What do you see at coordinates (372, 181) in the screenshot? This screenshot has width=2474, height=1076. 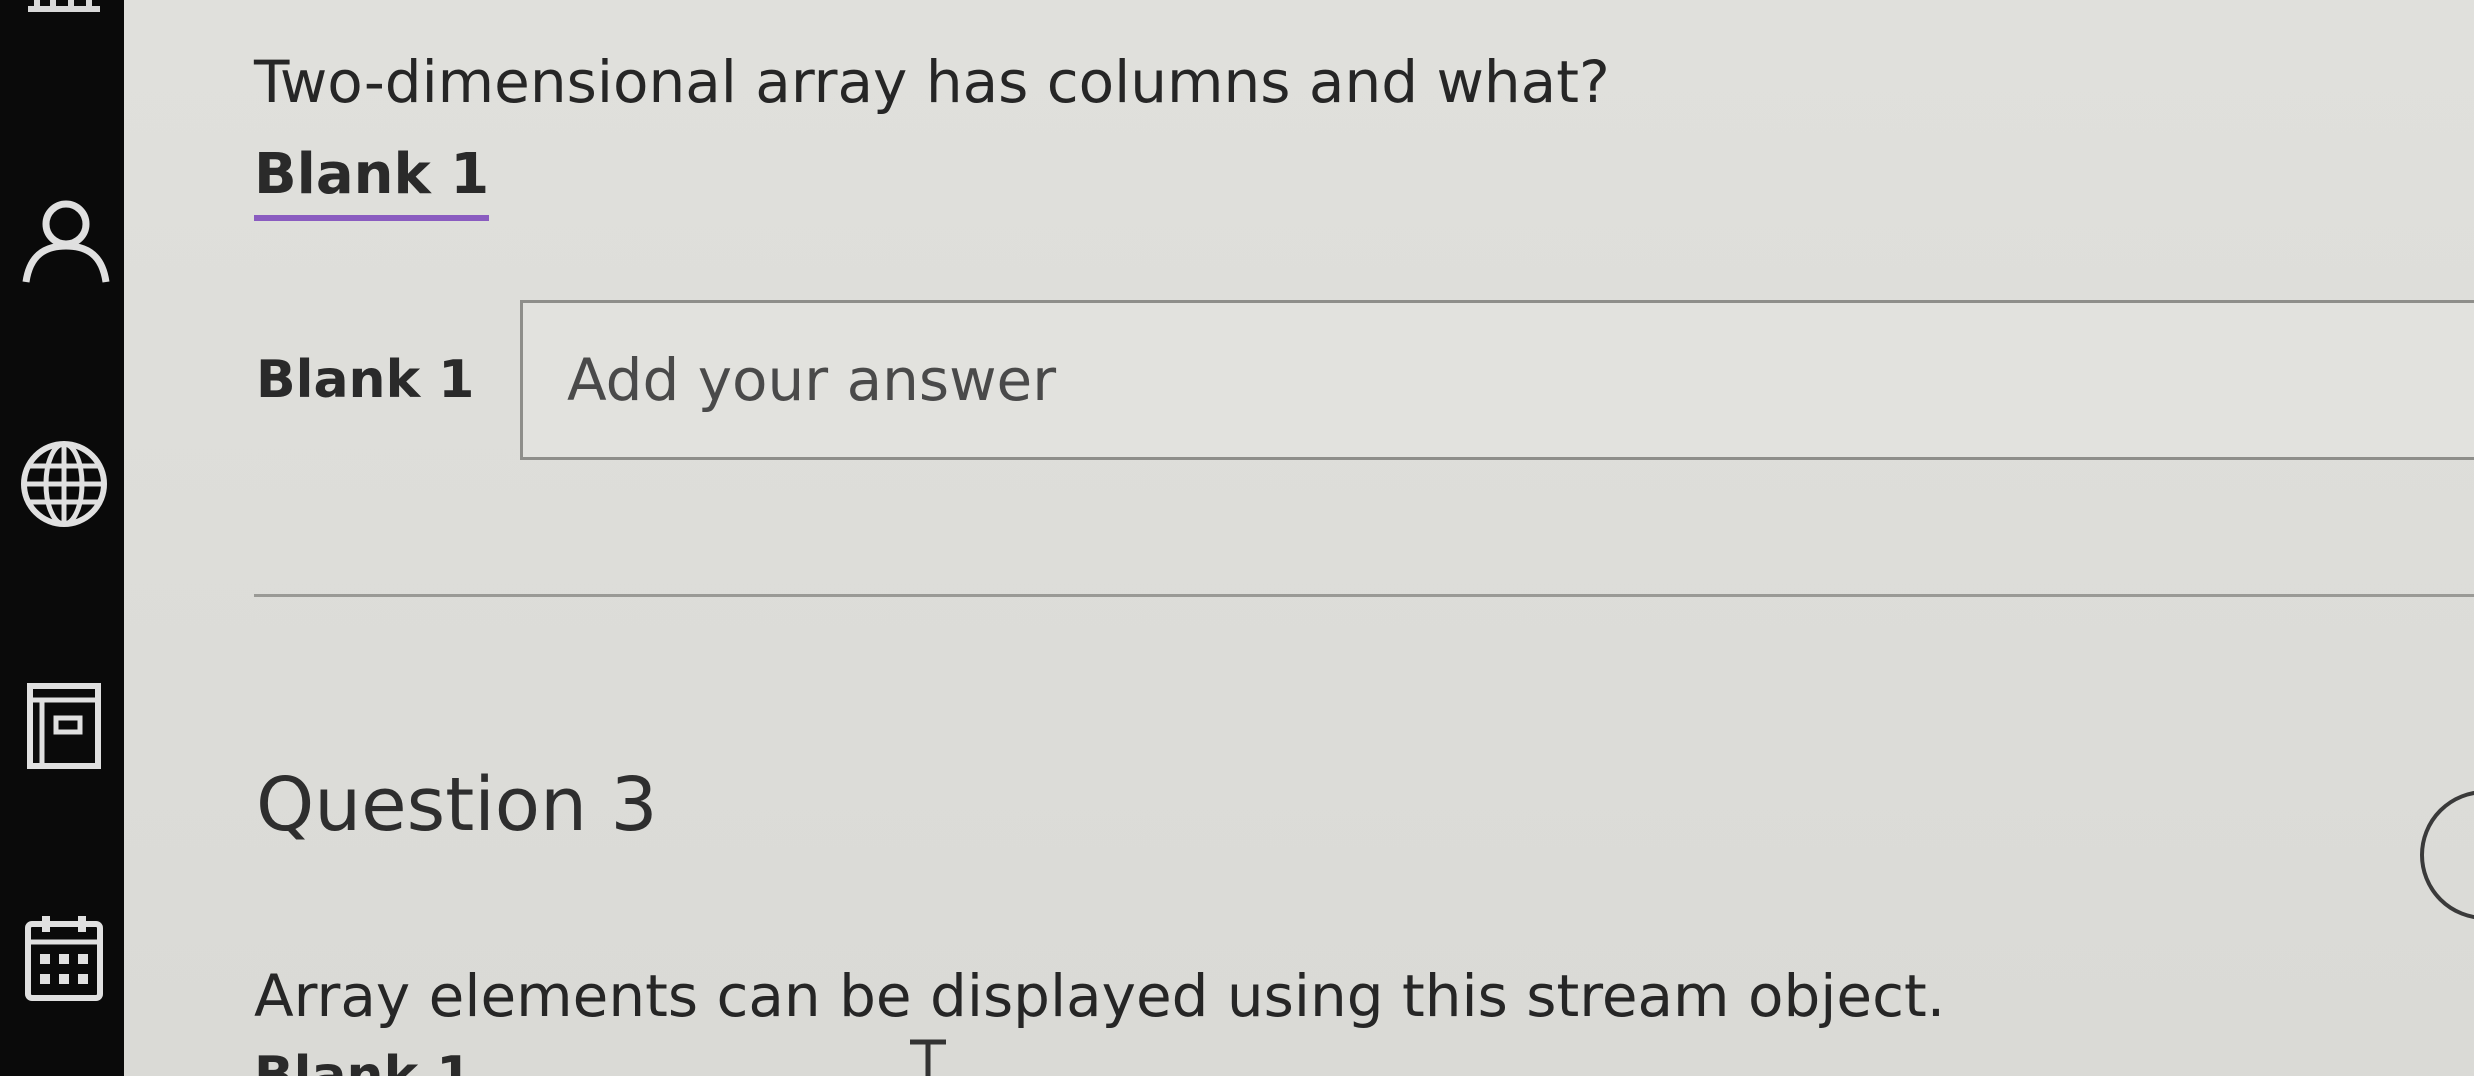 I see `blank-heading-tab: Blank 1` at bounding box center [372, 181].